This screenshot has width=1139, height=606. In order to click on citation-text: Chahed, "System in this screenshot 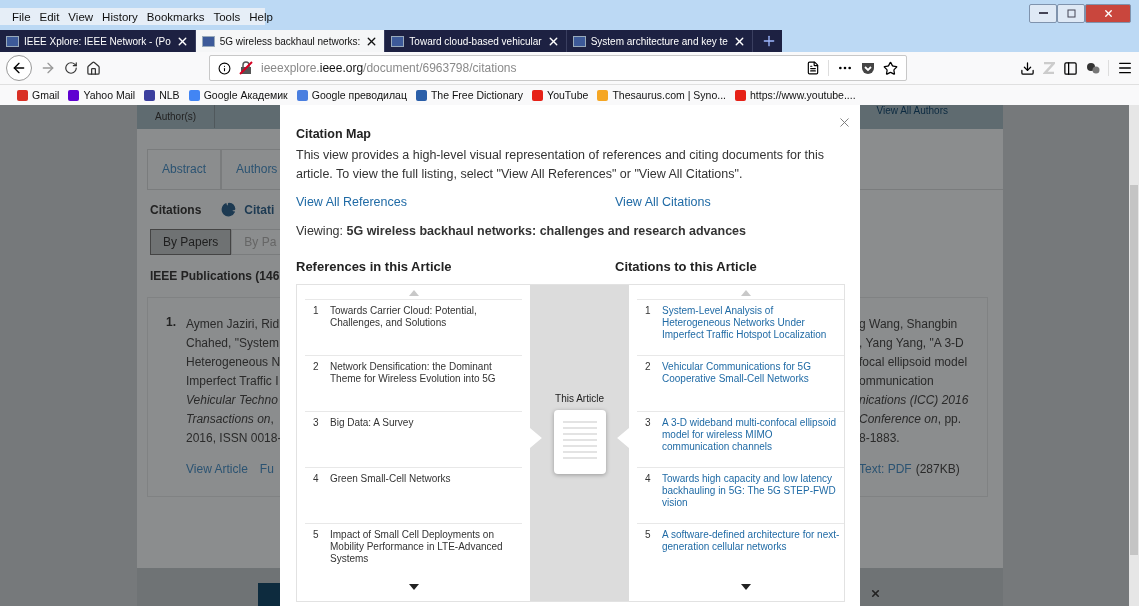, I will do `click(233, 343)`.